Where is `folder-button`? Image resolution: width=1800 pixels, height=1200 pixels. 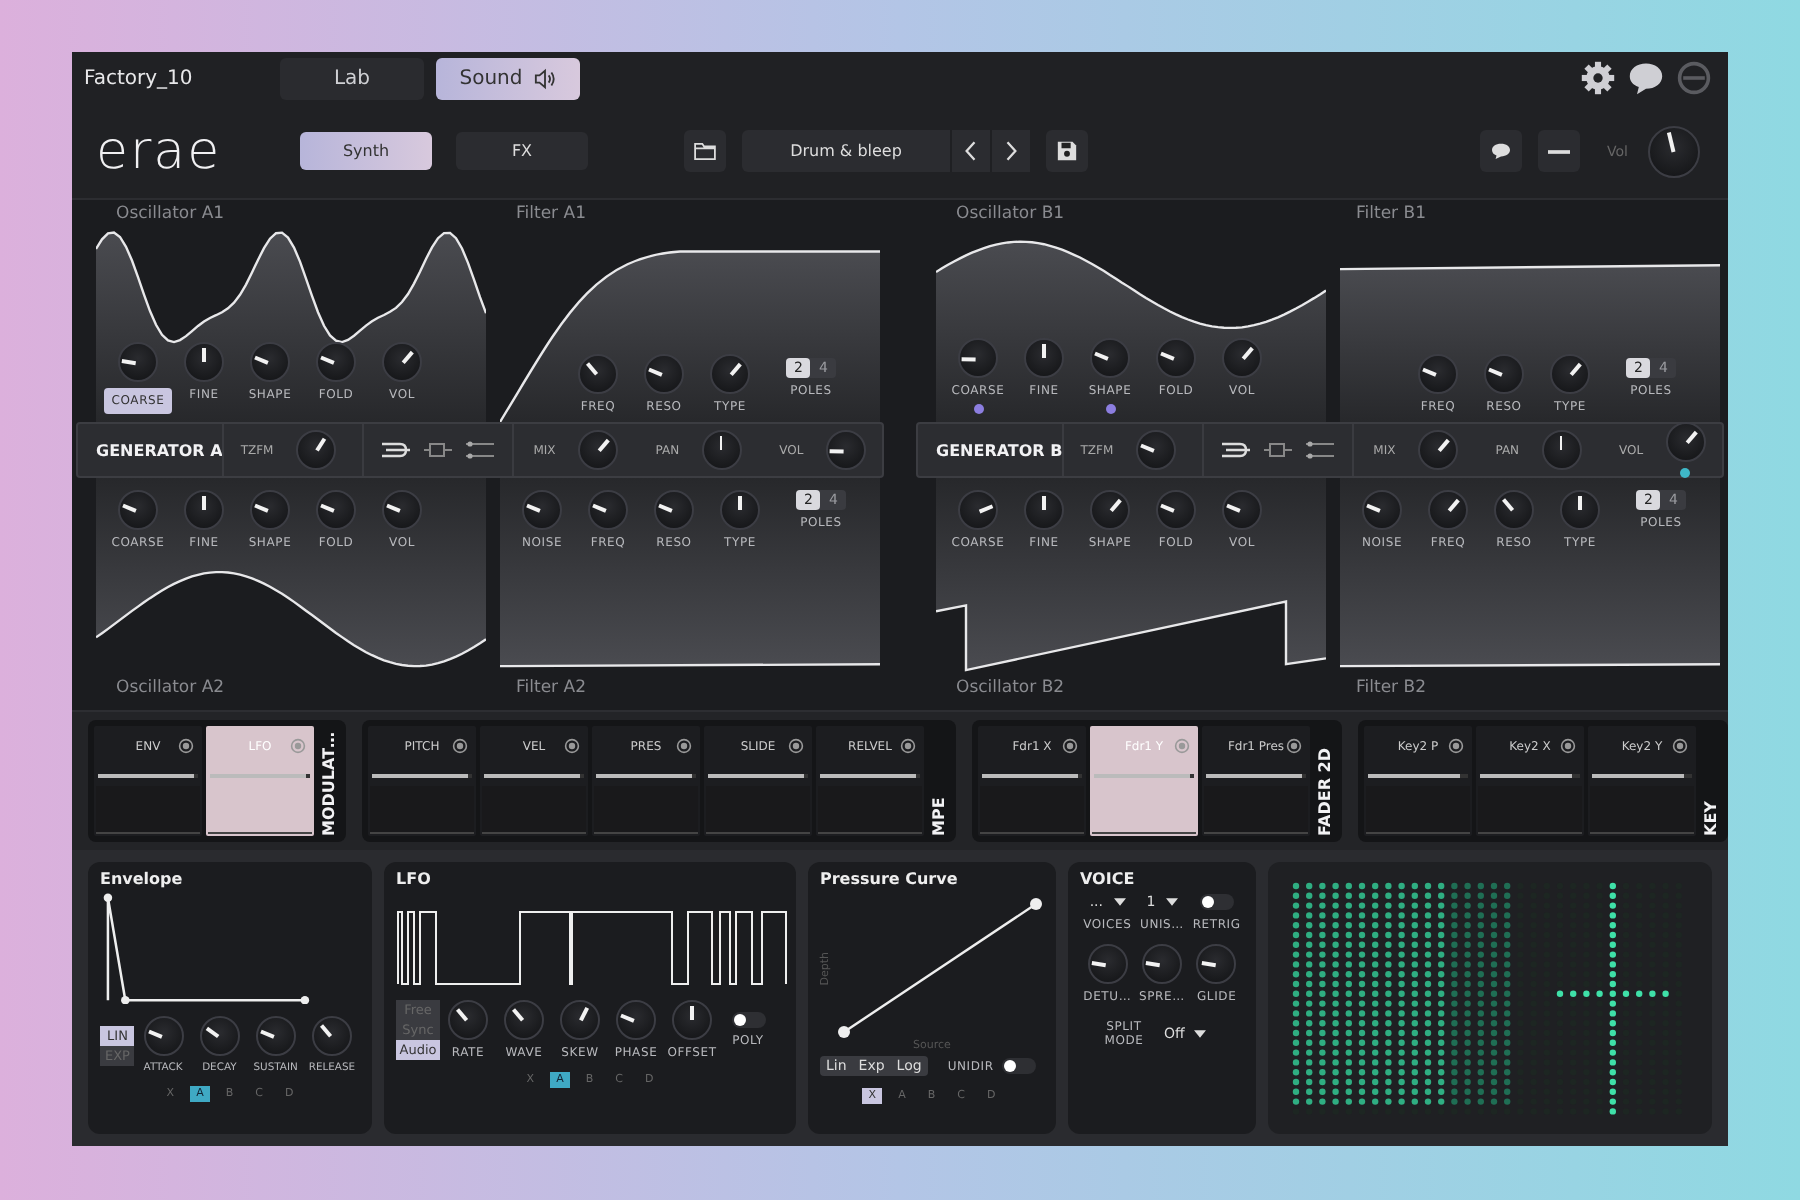
folder-button is located at coordinates (705, 151).